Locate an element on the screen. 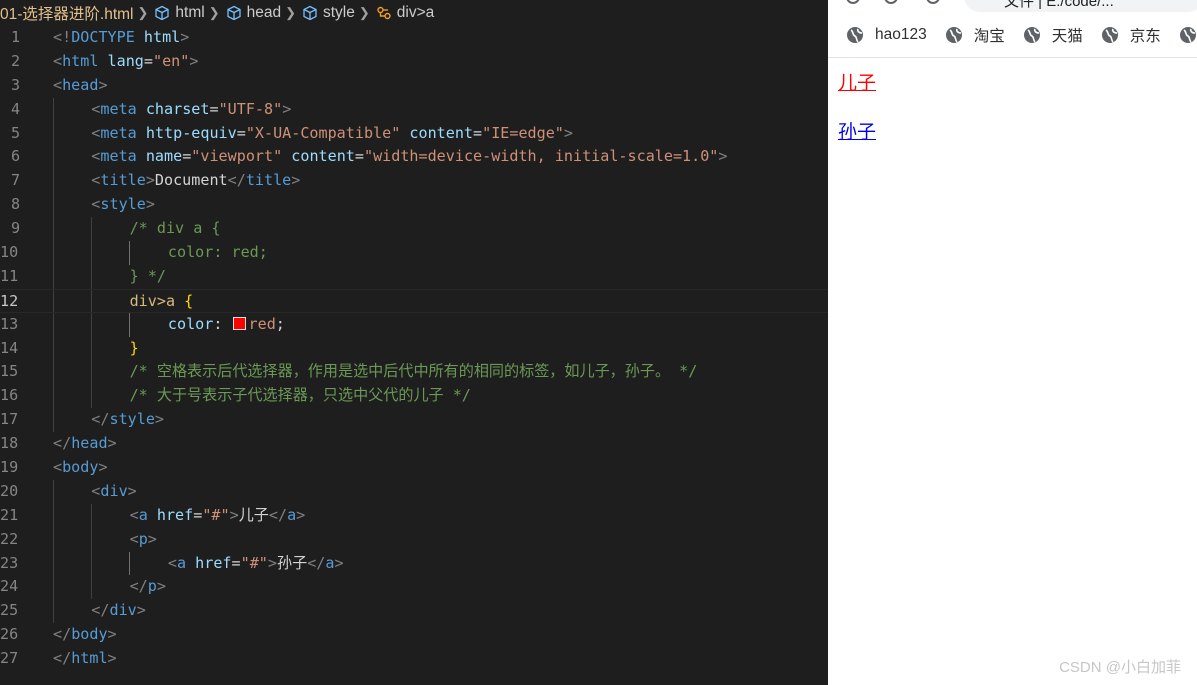  page-content: 儿子 孙子 is located at coordinates (857, 106).